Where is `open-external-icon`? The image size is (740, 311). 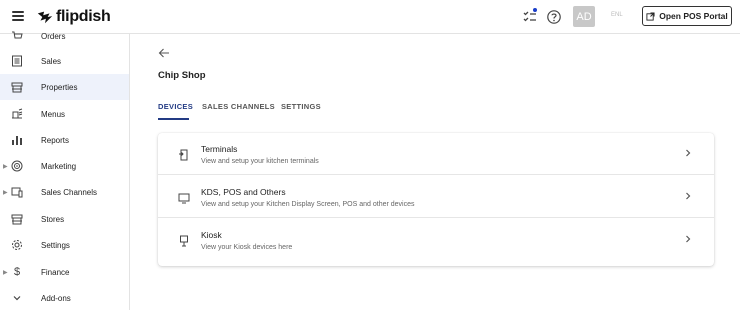 open-external-icon is located at coordinates (650, 16).